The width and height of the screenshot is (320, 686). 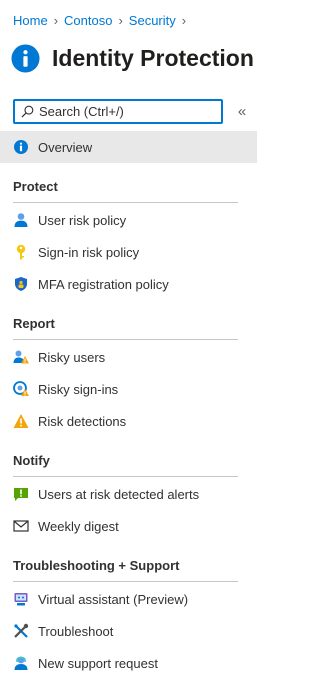 What do you see at coordinates (76, 631) in the screenshot?
I see `nav-item-label: Troubleshoot` at bounding box center [76, 631].